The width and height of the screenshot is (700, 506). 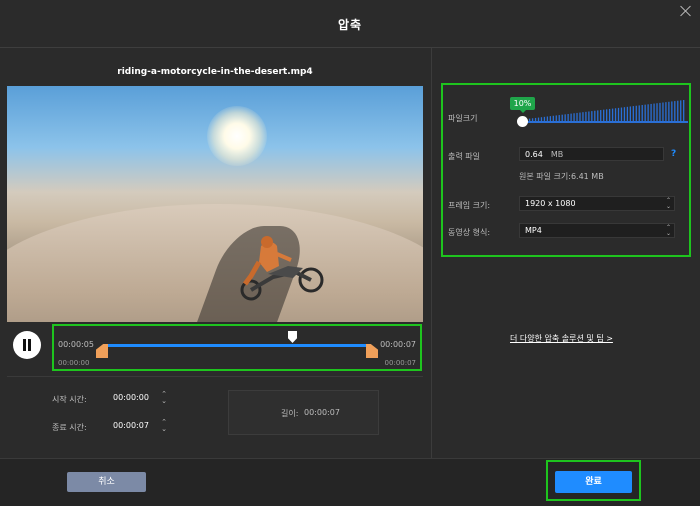 What do you see at coordinates (400, 363) in the screenshot?
I see `end-marker-time: 00:00:07` at bounding box center [400, 363].